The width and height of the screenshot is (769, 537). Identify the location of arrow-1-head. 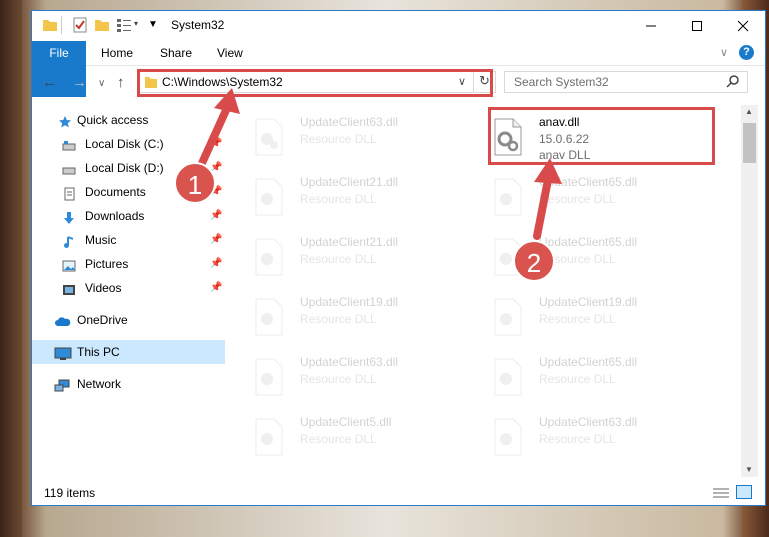
(227, 101).